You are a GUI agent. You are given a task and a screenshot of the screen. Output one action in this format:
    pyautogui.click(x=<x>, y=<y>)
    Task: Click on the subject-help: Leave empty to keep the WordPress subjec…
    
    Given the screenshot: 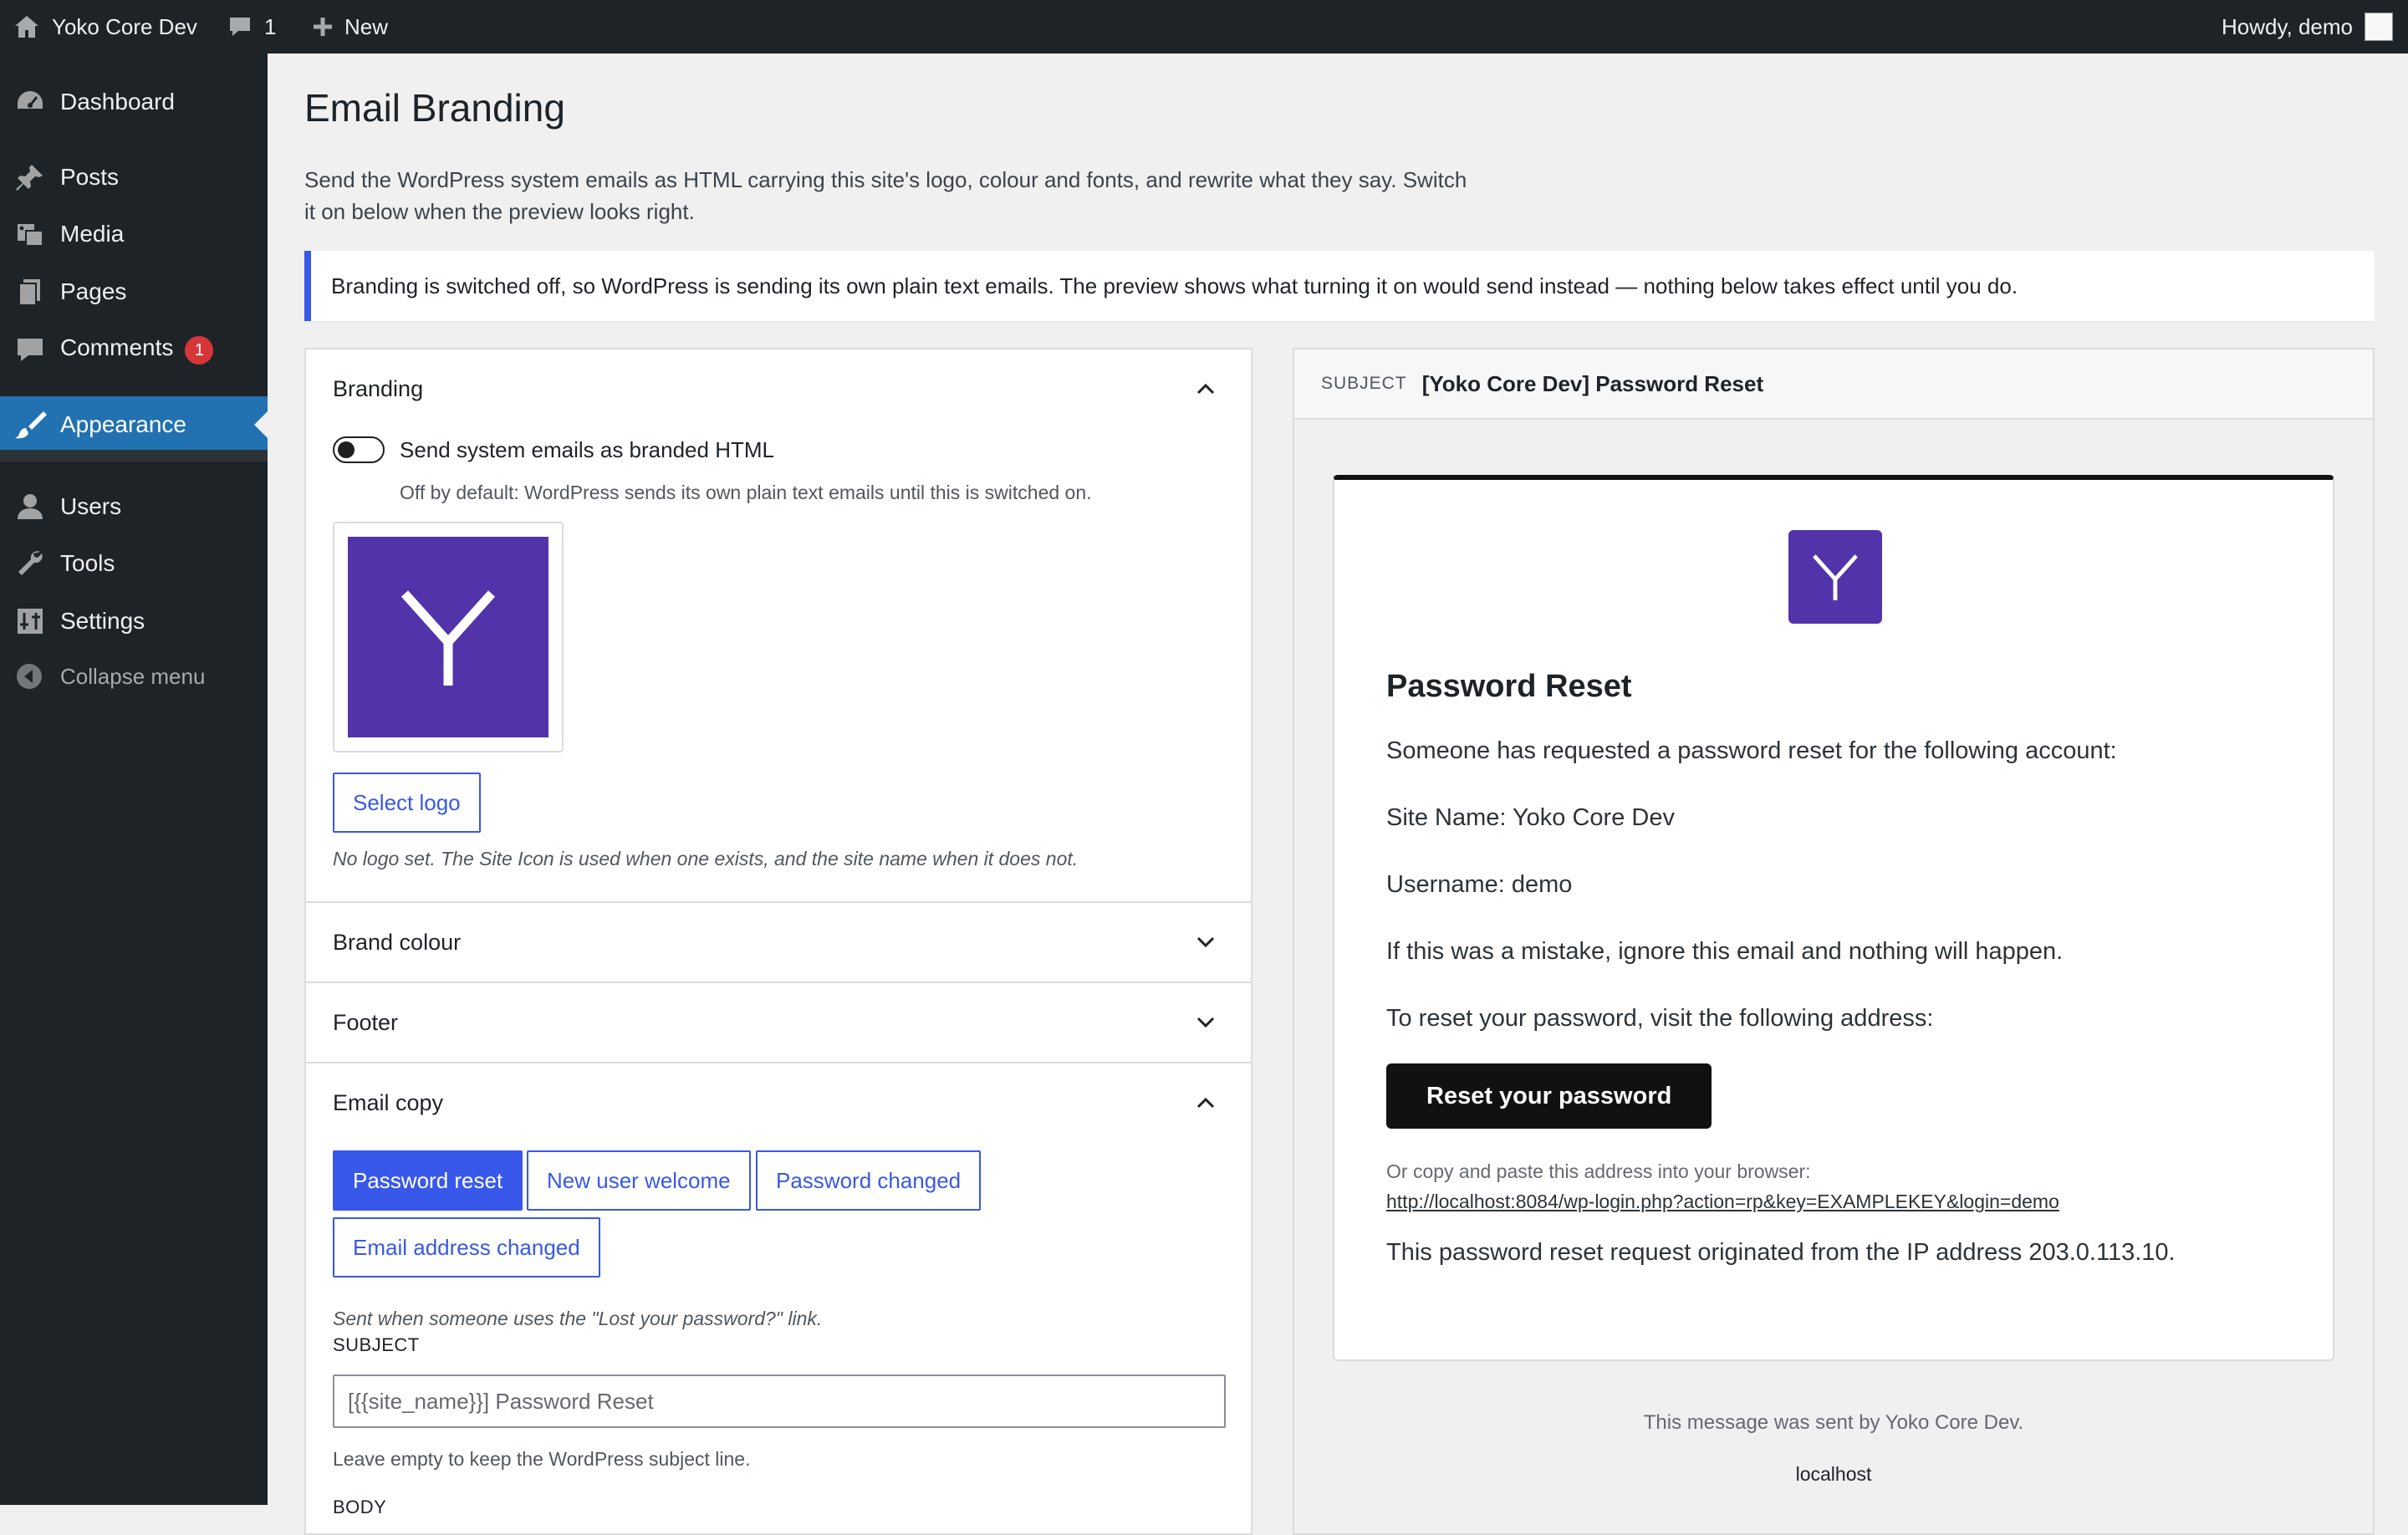 What is the action you would take?
    pyautogui.click(x=542, y=1459)
    